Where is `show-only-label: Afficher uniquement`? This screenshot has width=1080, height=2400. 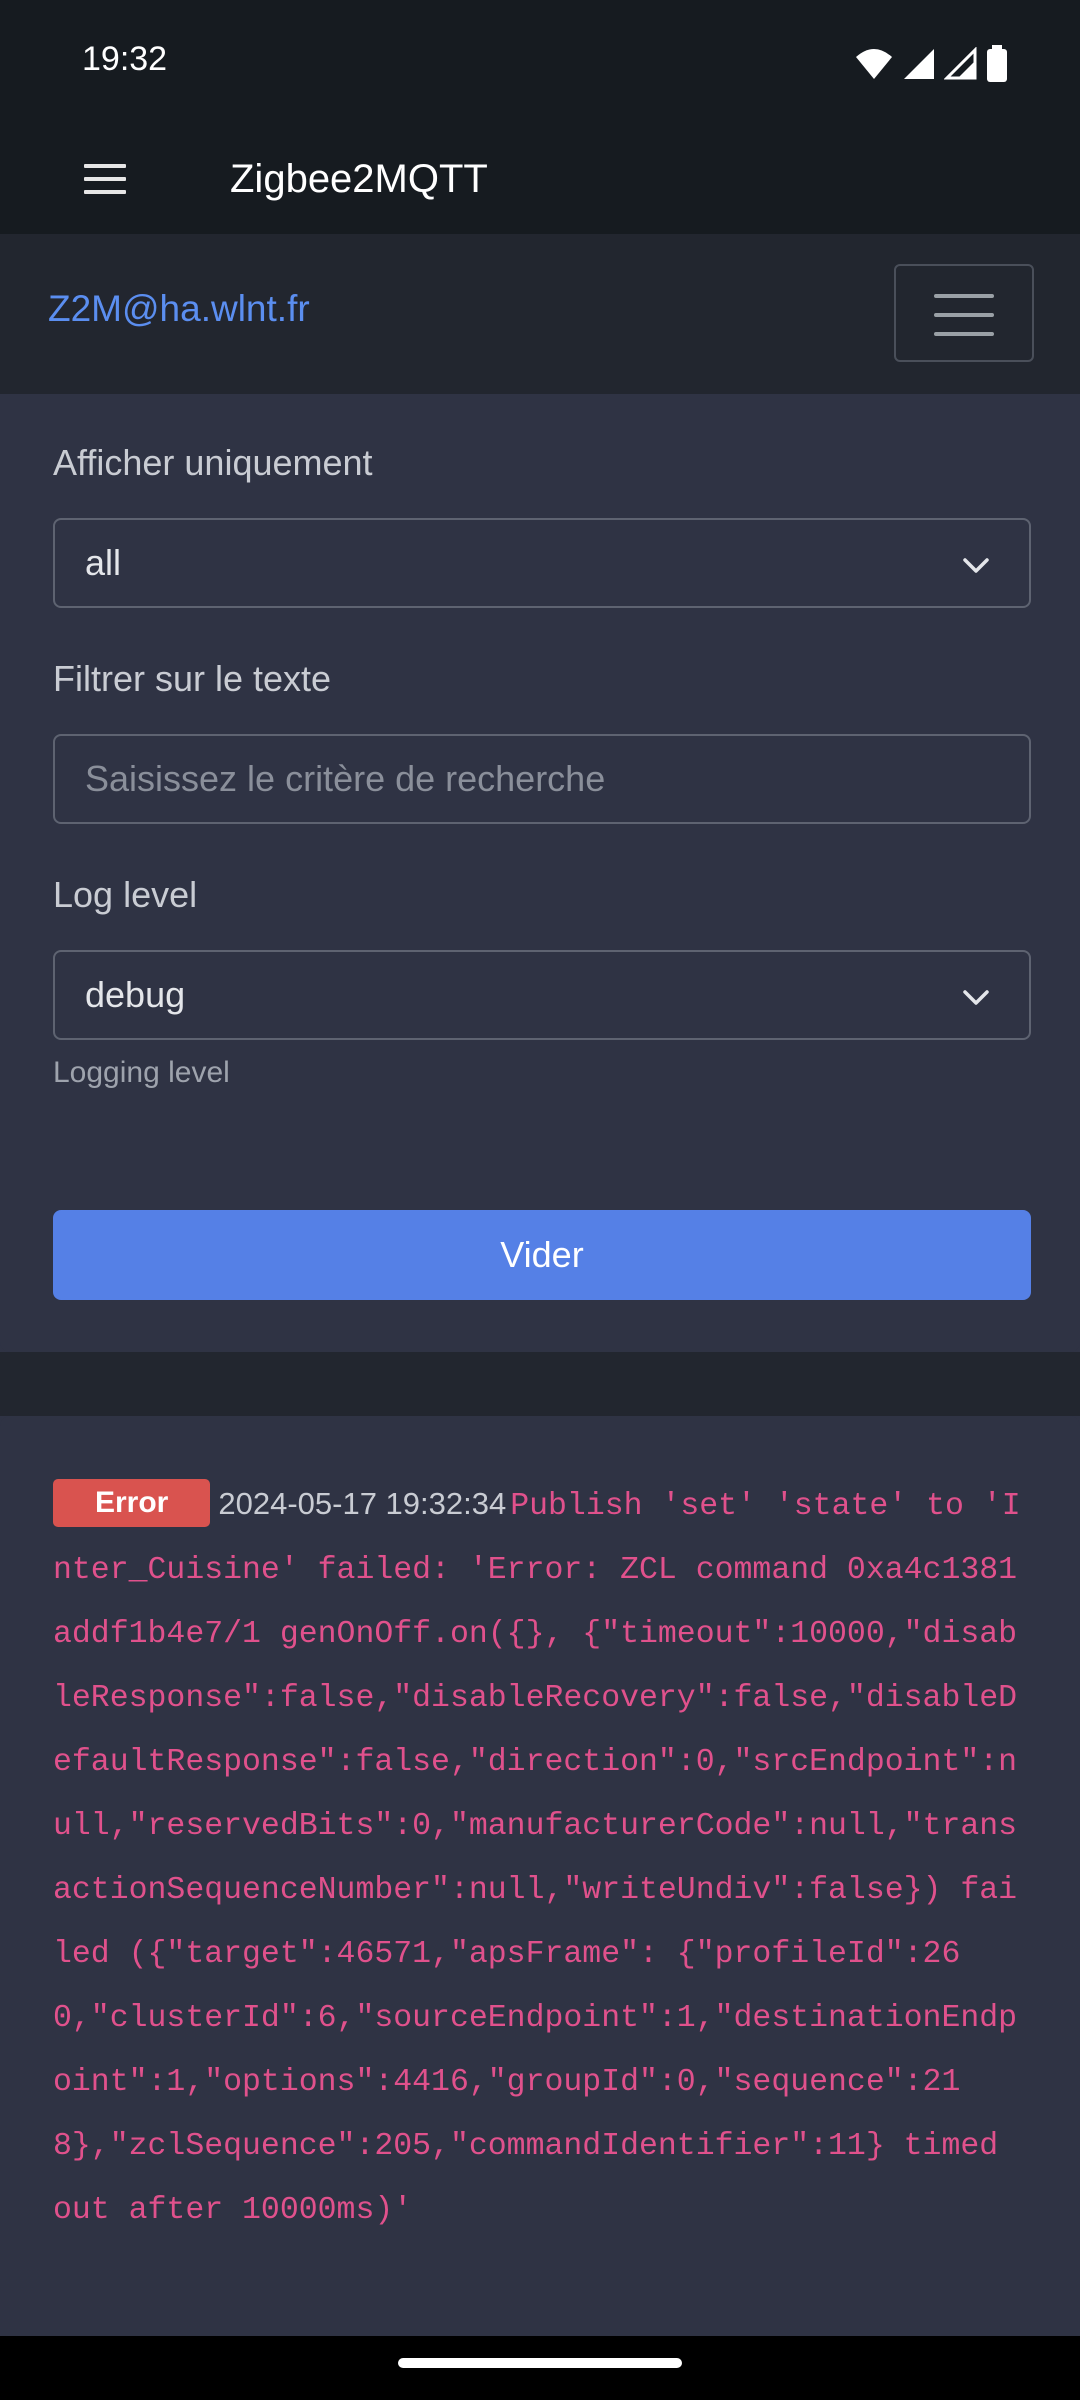 show-only-label: Afficher uniquement is located at coordinates (213, 462).